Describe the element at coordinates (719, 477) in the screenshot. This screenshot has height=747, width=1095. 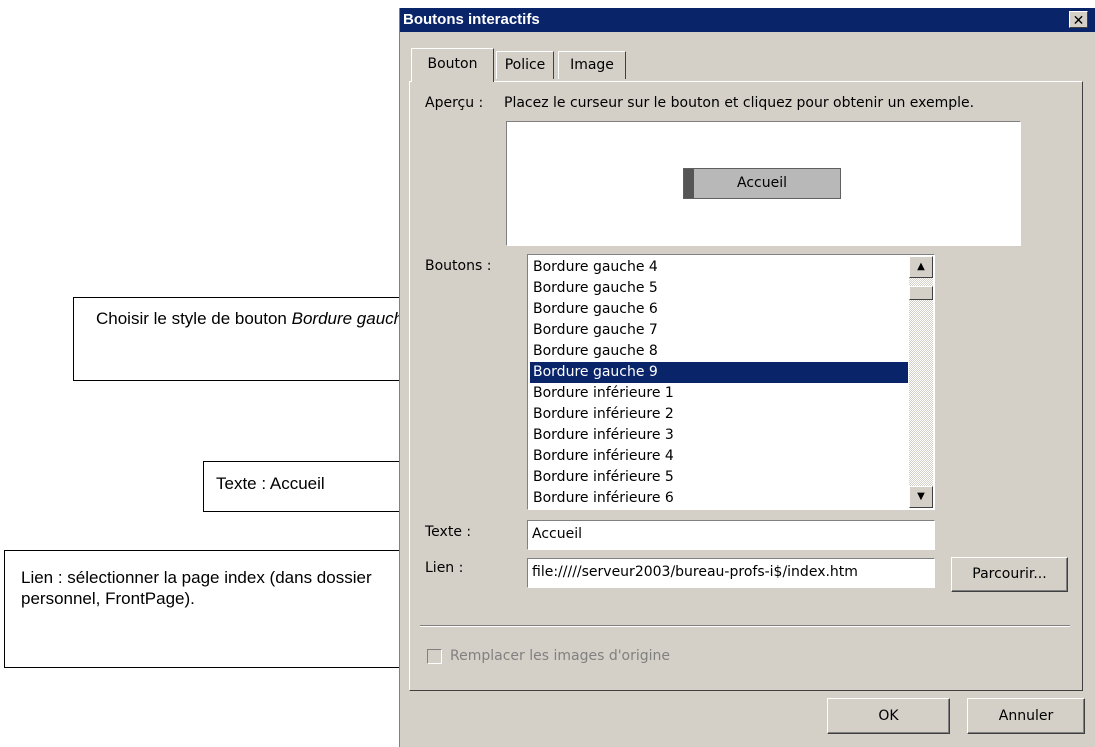
I see `list-item: Bordure inférieure 5` at that location.